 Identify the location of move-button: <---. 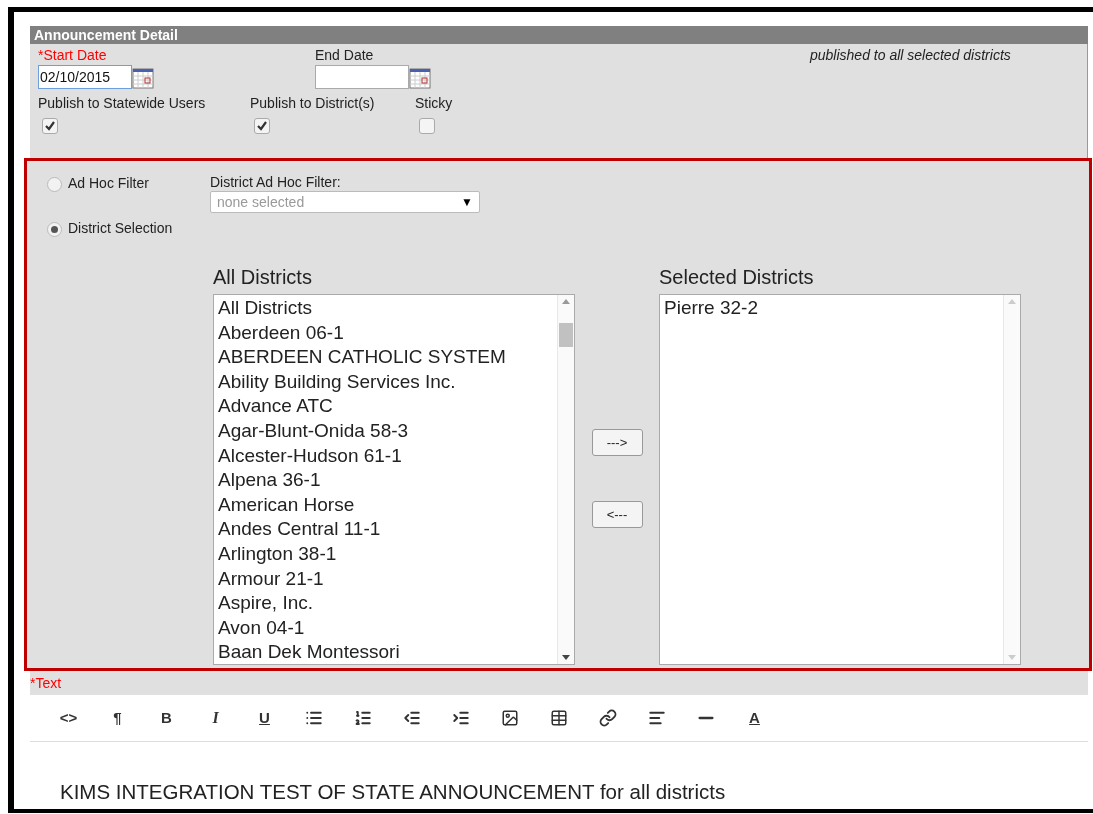
(617, 514).